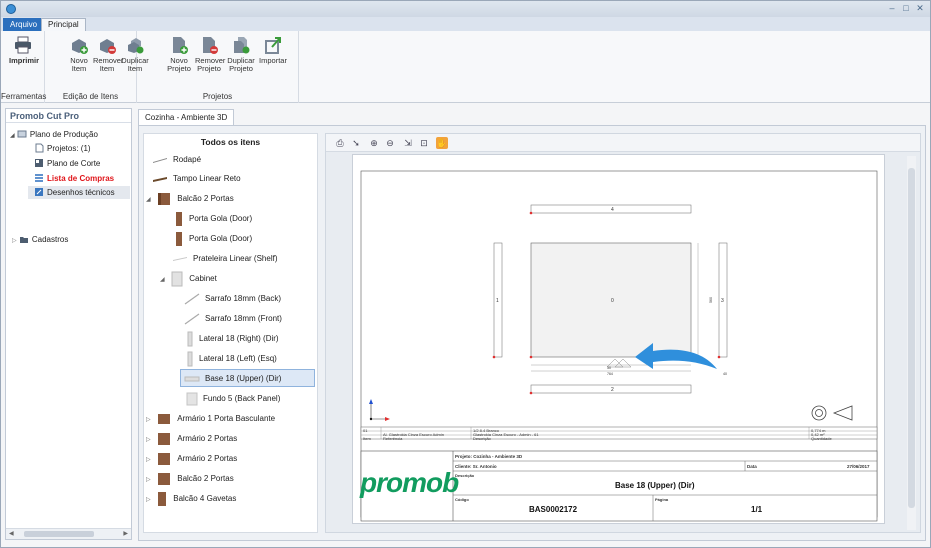 The width and height of the screenshot is (931, 548). What do you see at coordinates (192, 379) in the screenshot?
I see `base-panel-icon` at bounding box center [192, 379].